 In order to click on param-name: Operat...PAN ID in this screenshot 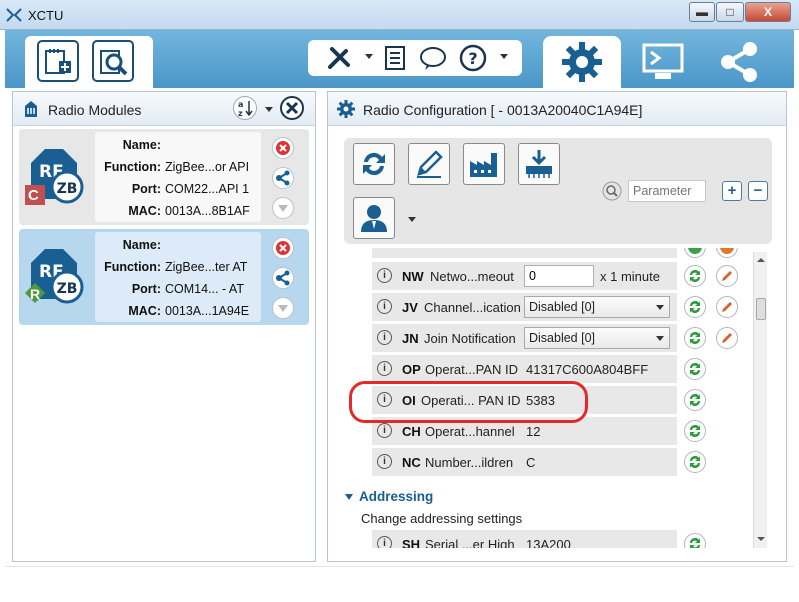, I will do `click(471, 369)`.